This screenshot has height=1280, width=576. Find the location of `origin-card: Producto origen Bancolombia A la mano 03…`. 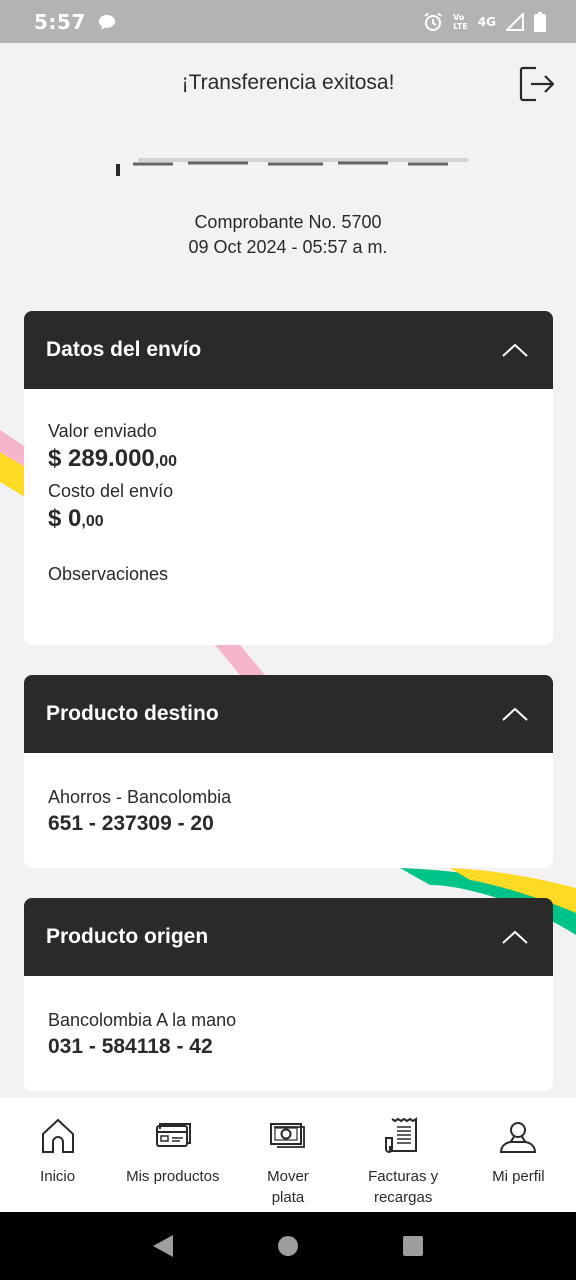

origin-card: Producto origen Bancolombia A la mano 03… is located at coordinates (288, 994).